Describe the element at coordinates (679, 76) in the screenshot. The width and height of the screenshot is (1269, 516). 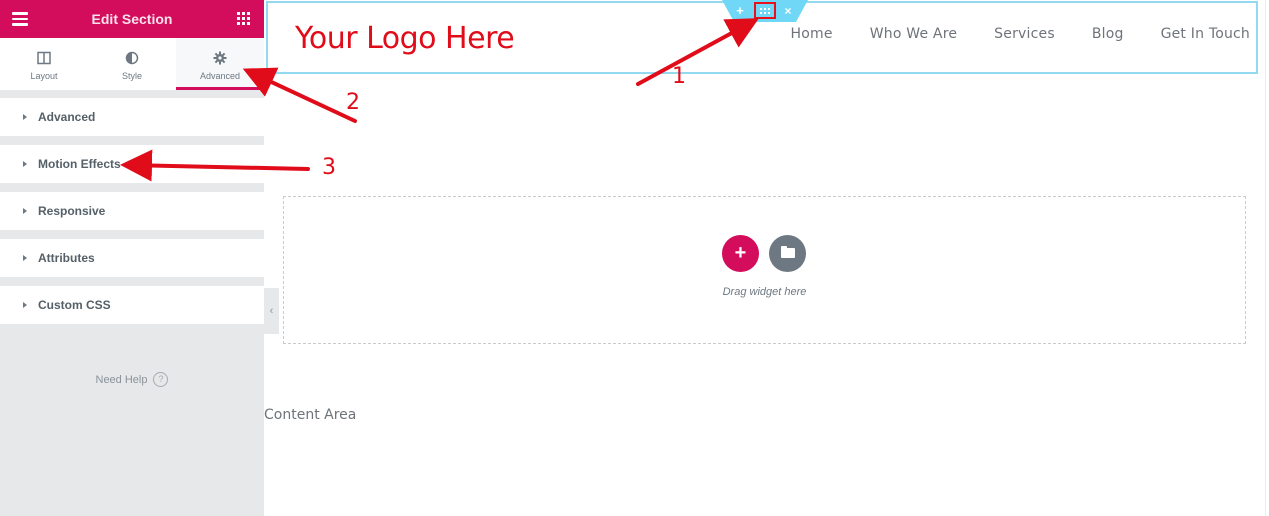
I see `annotation-label-1: 1` at that location.